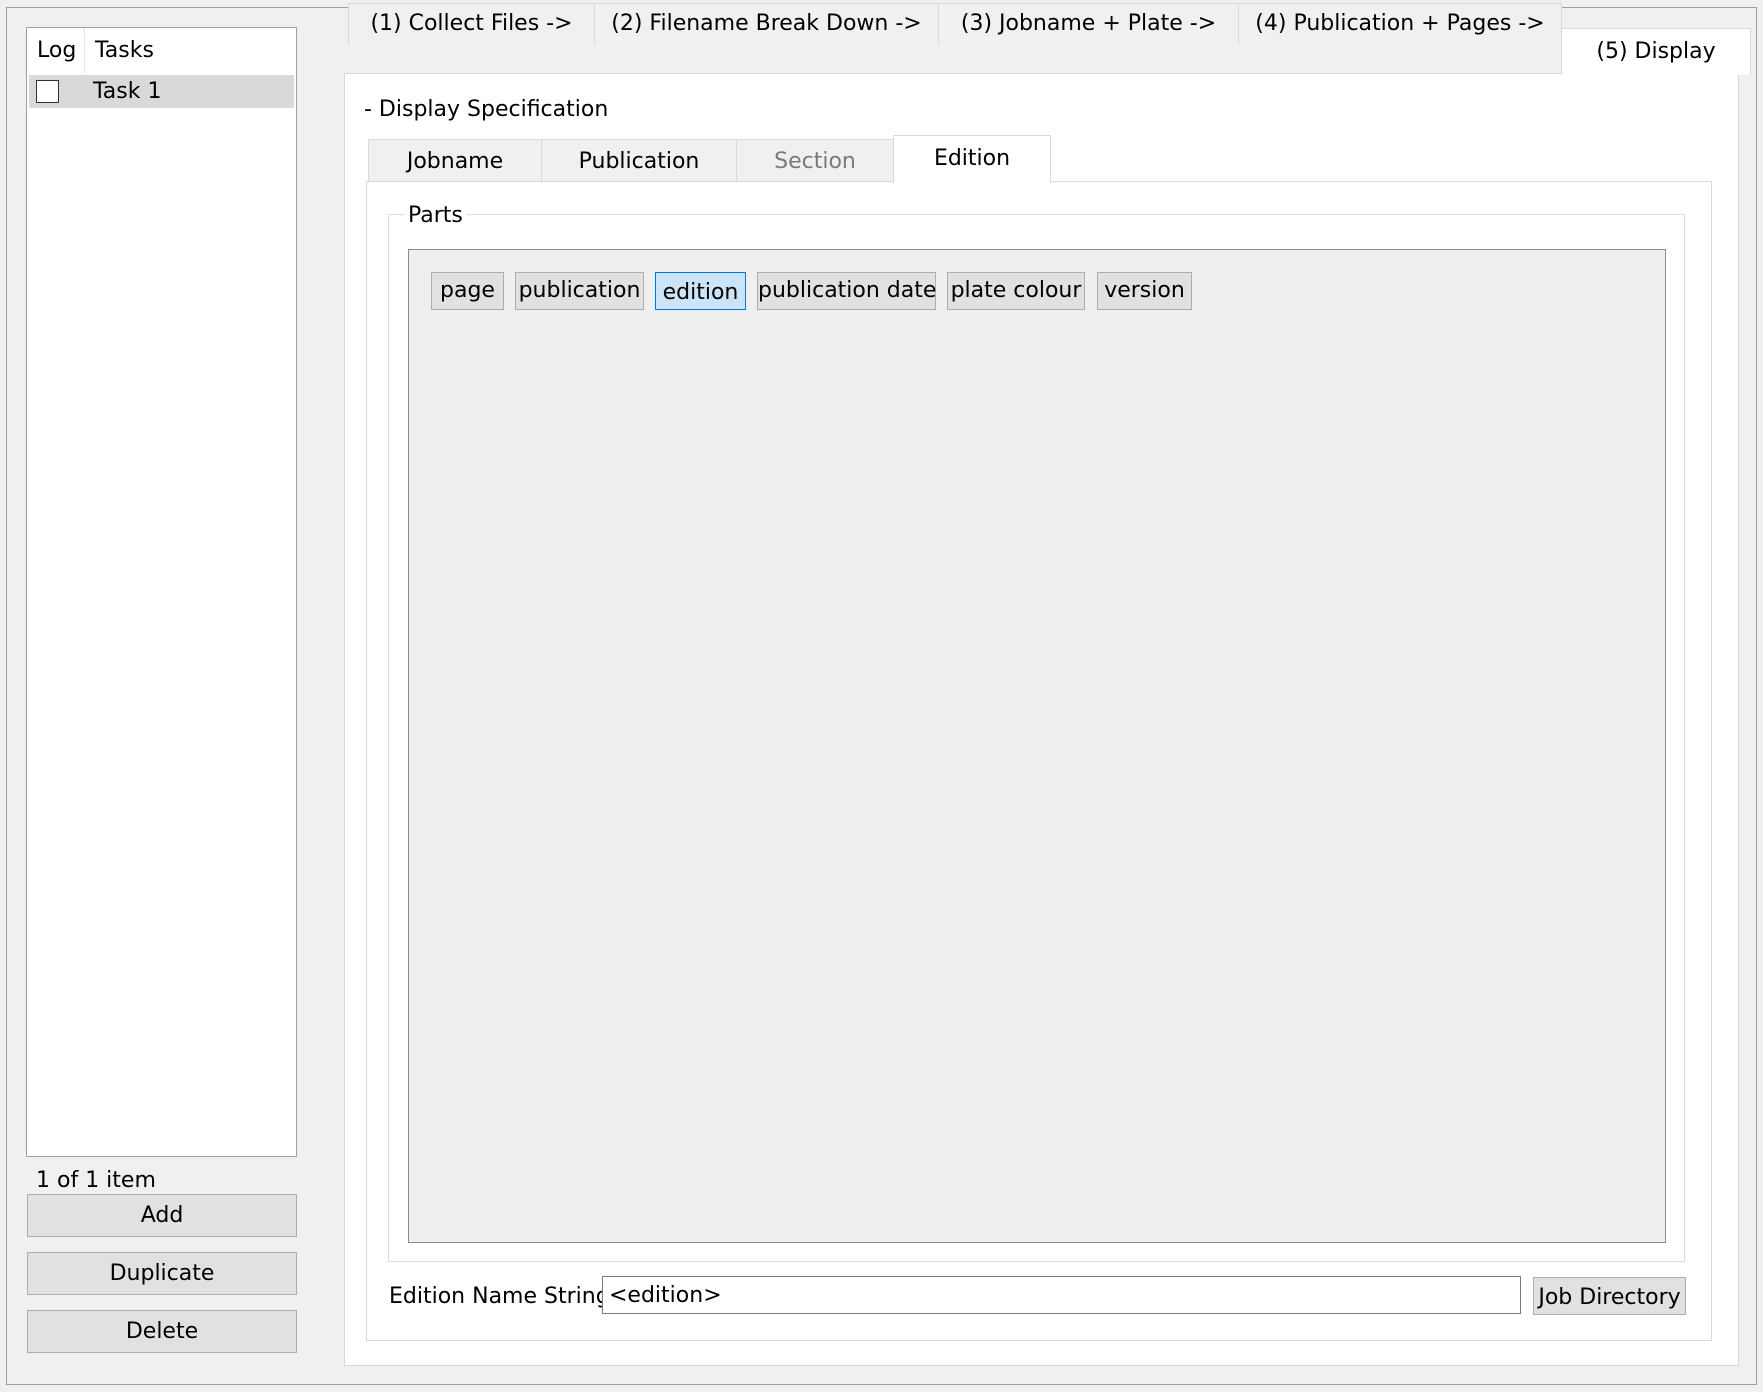  I want to click on display-specification-title: - Display Specification, so click(486, 110).